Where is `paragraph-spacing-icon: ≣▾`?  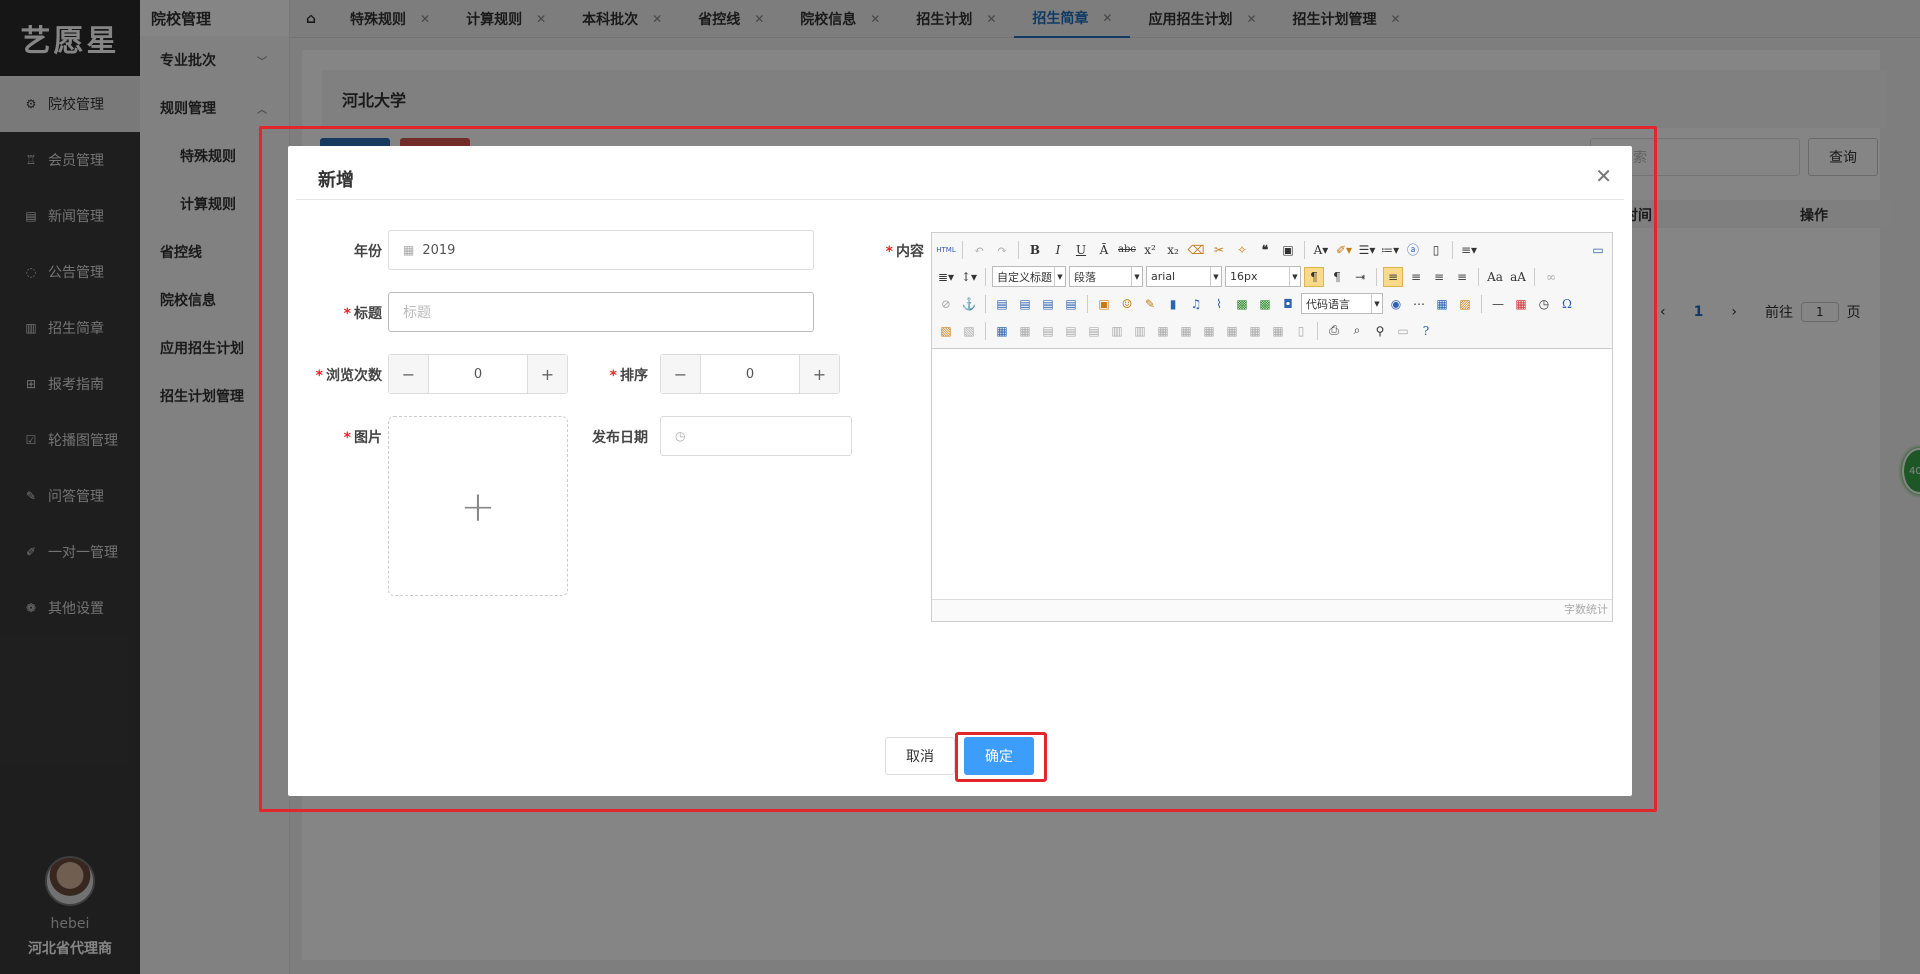
paragraph-spacing-icon: ≣▾ is located at coordinates (946, 277).